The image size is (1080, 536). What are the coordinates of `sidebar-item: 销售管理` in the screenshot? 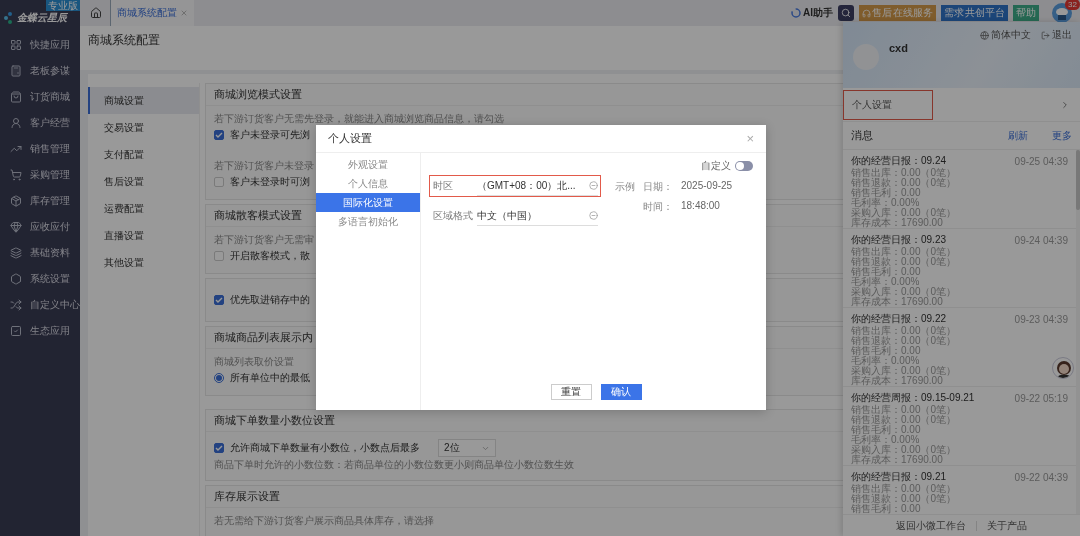 It's located at (40, 149).